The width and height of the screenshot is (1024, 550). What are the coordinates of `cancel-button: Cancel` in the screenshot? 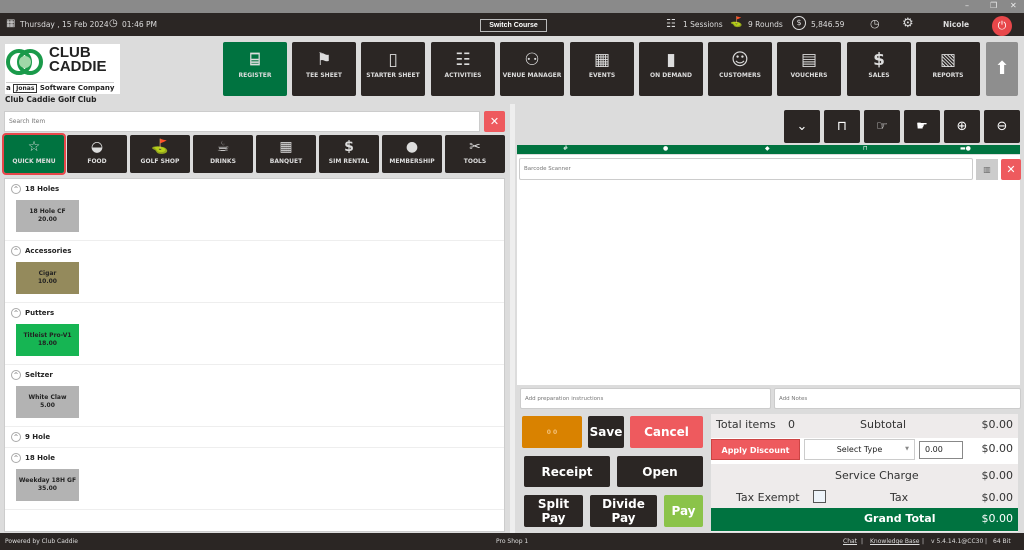 It's located at (666, 432).